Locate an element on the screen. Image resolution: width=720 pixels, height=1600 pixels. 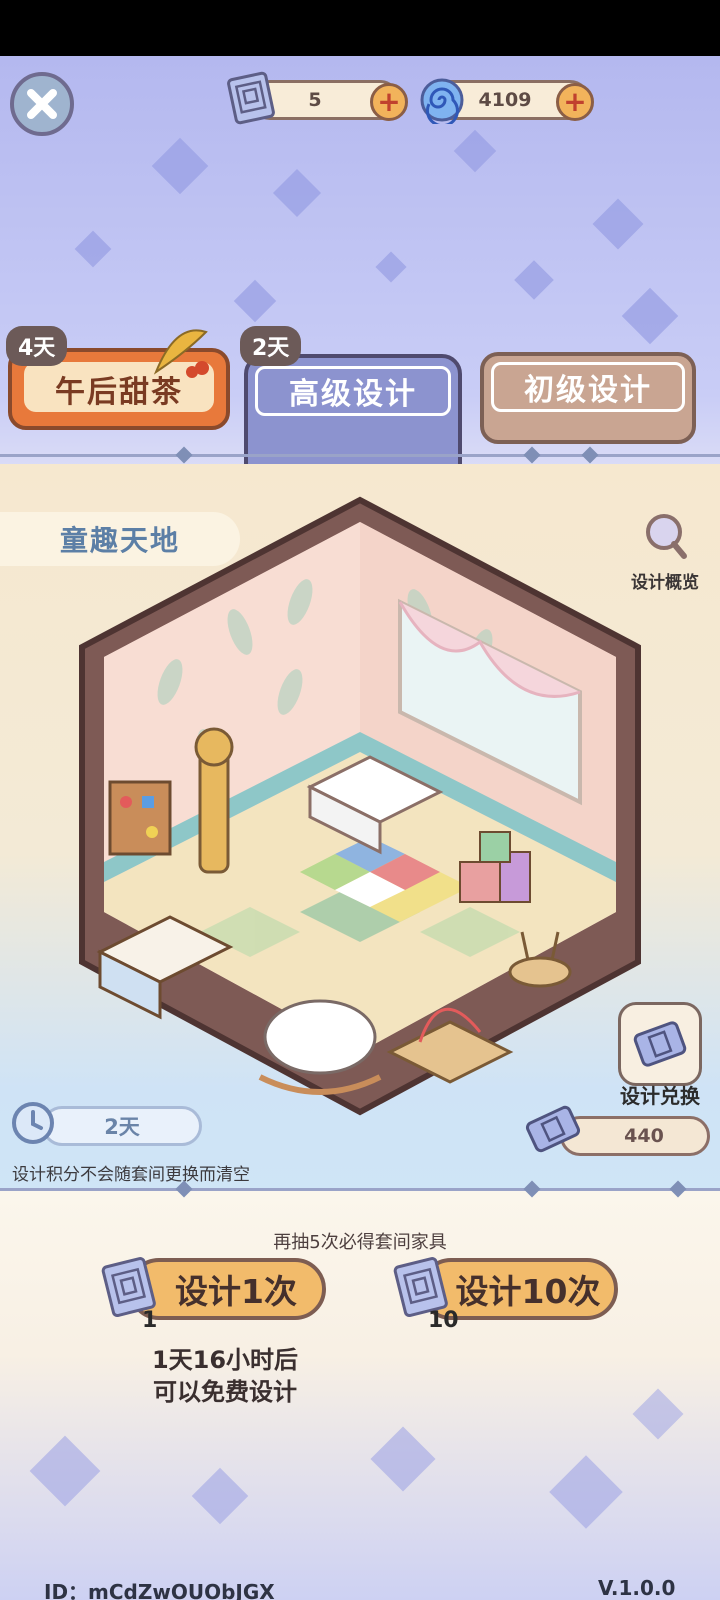
points-note: 设计积分不会随套间更换而清空 is located at coordinates (131, 1175).